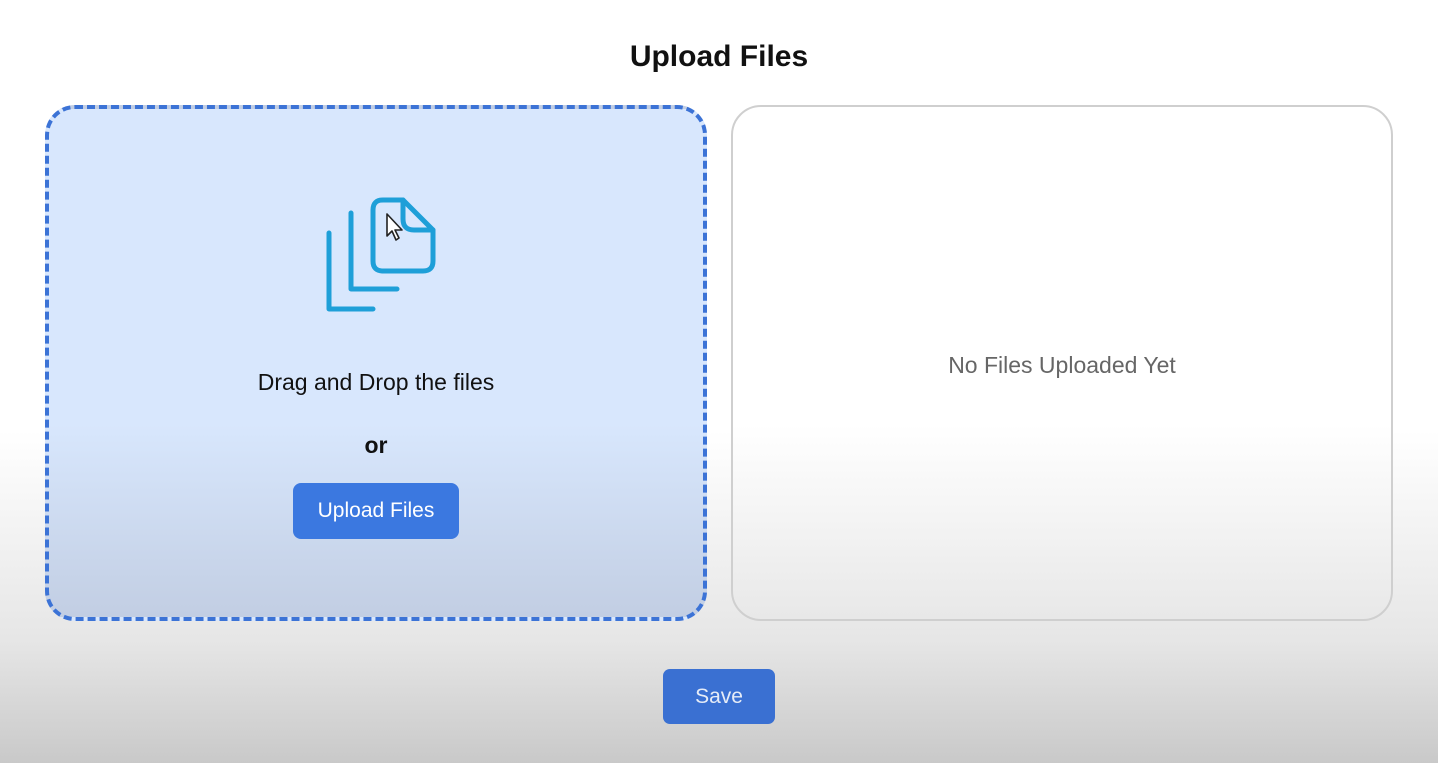 Image resolution: width=1438 pixels, height=763 pixels. Describe the element at coordinates (719, 56) in the screenshot. I see `page-title: Upload Files` at that location.